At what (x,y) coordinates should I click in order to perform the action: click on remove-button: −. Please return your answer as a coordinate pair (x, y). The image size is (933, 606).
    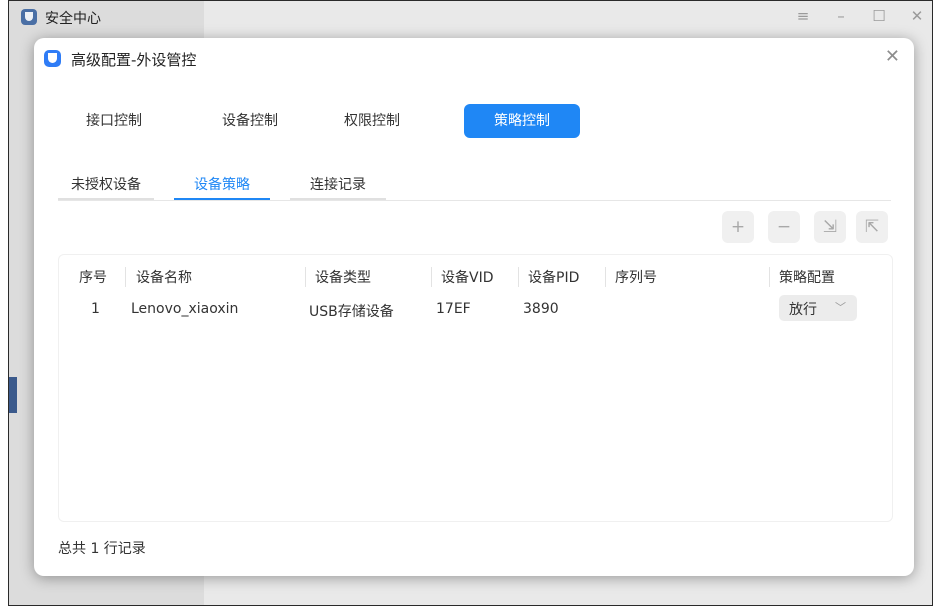
    Looking at the image, I should click on (784, 227).